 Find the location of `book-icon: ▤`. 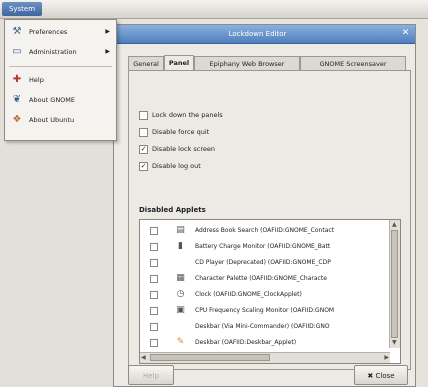

book-icon: ▤ is located at coordinates (180, 230).